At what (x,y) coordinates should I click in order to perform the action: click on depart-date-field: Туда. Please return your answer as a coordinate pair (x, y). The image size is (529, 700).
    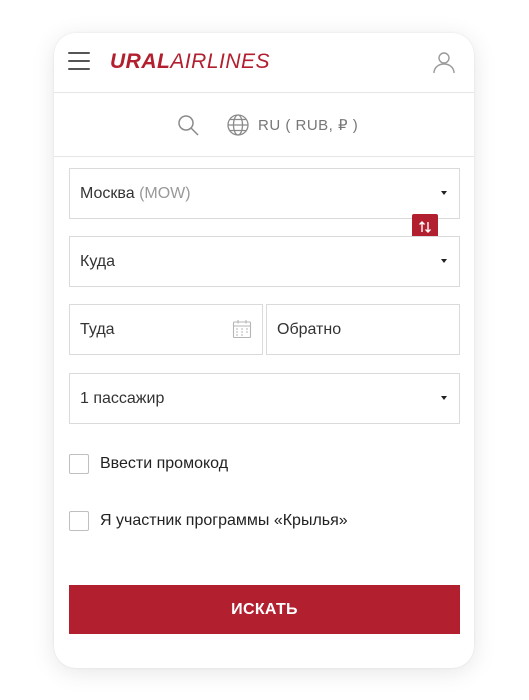
    Looking at the image, I should click on (166, 329).